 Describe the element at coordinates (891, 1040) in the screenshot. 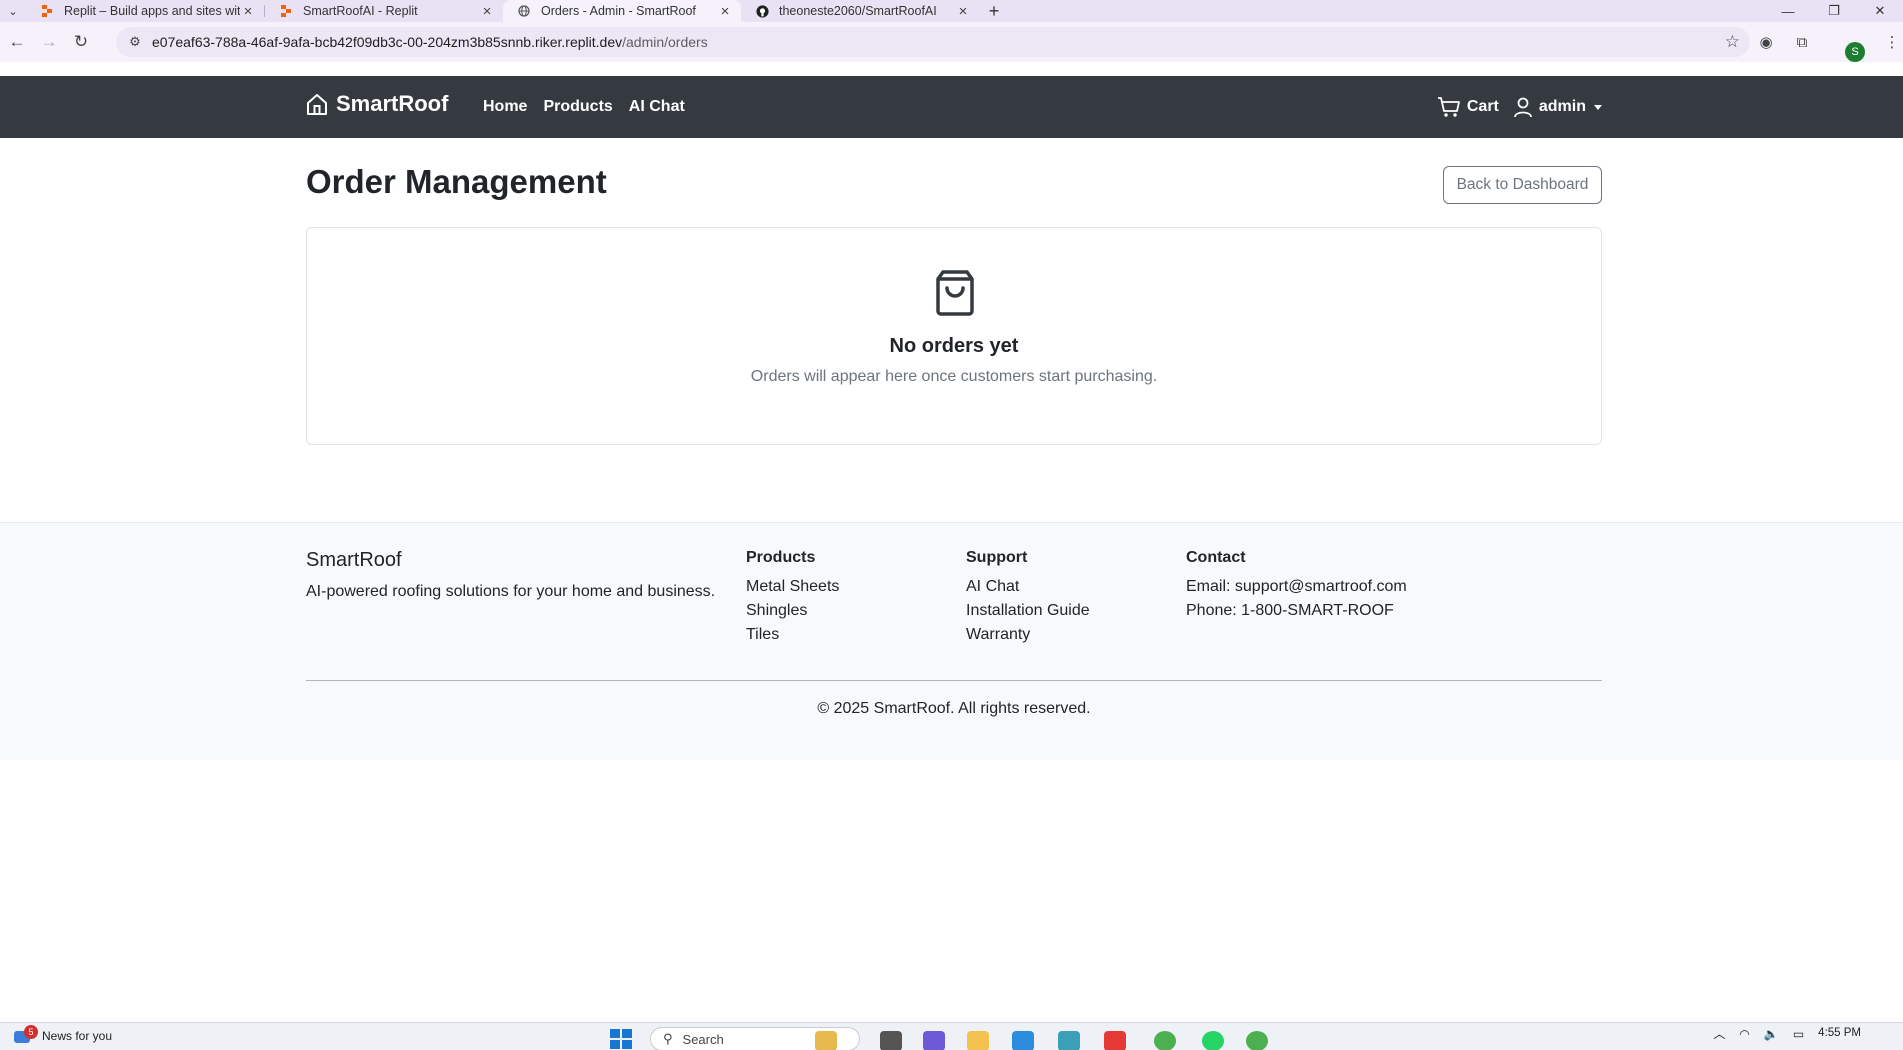

I see `task-view-icon` at that location.